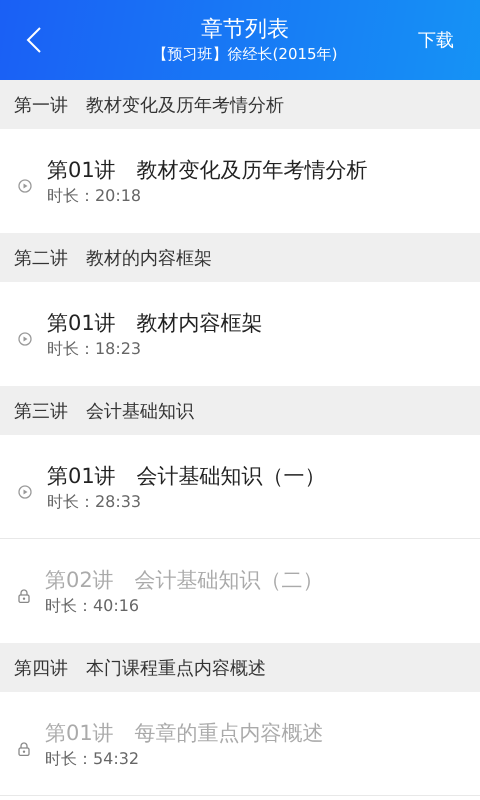 The image size is (480, 800). I want to click on lesson-duration: 时长：54:32, so click(92, 759).